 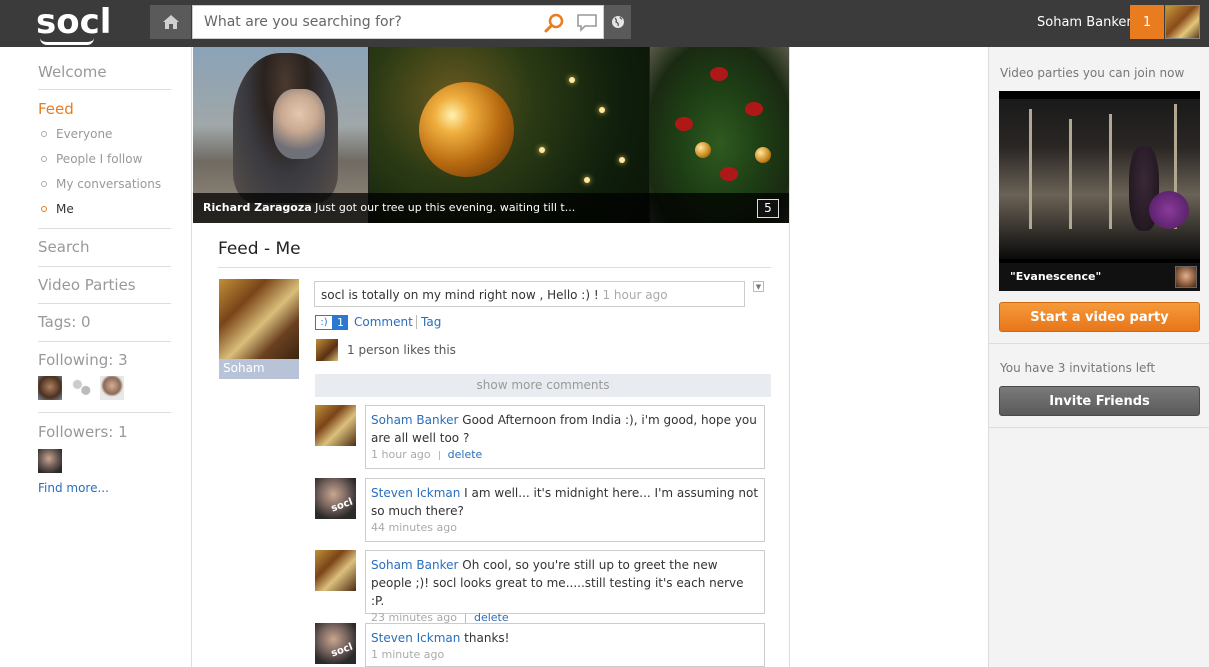 I want to click on nav-label: Everyone, so click(x=84, y=134).